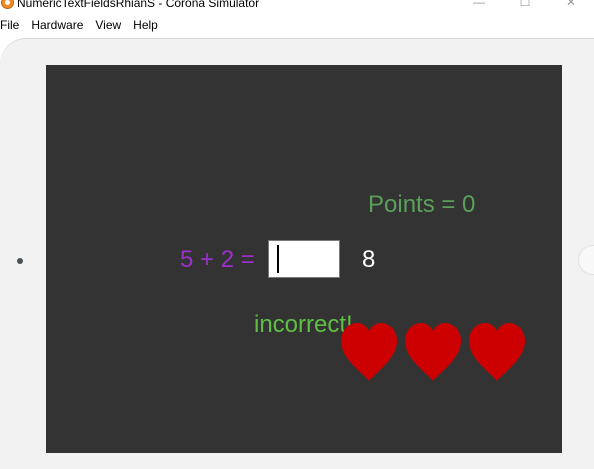 This screenshot has height=469, width=594. I want to click on window-controls: — ☐ ✕, so click(525, 5).